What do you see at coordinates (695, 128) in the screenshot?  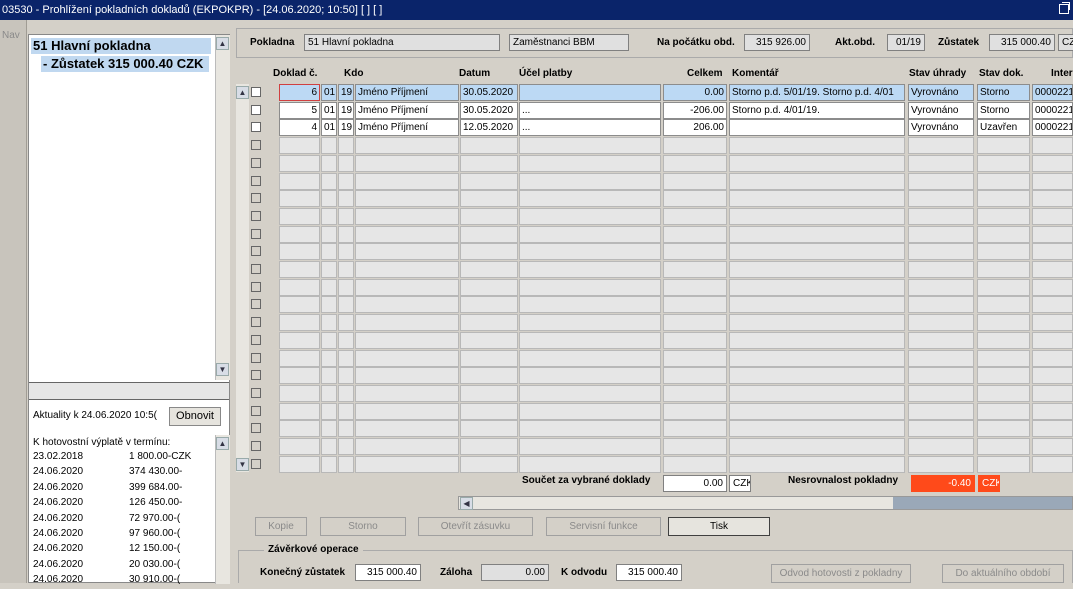 I see `cell-celkem: 206.00` at bounding box center [695, 128].